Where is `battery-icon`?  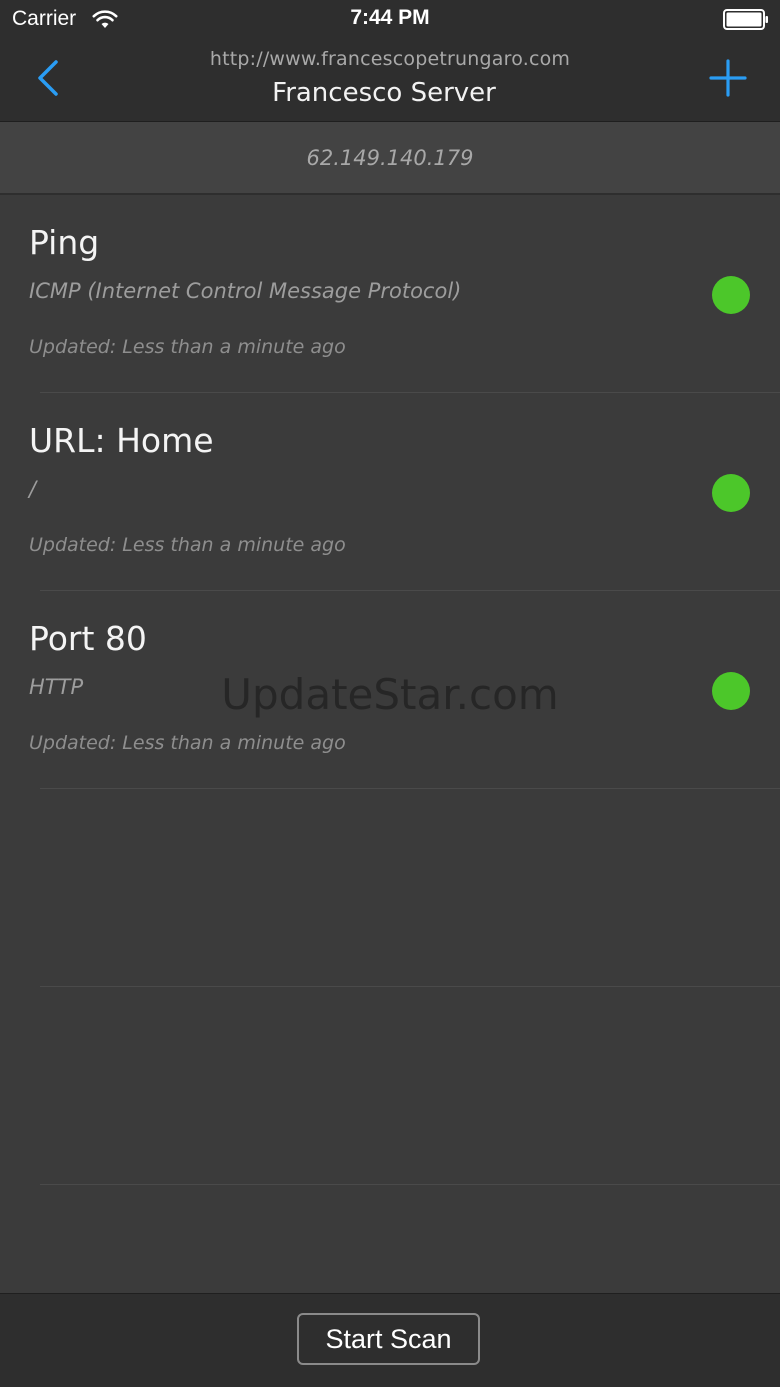
battery-icon is located at coordinates (745, 19).